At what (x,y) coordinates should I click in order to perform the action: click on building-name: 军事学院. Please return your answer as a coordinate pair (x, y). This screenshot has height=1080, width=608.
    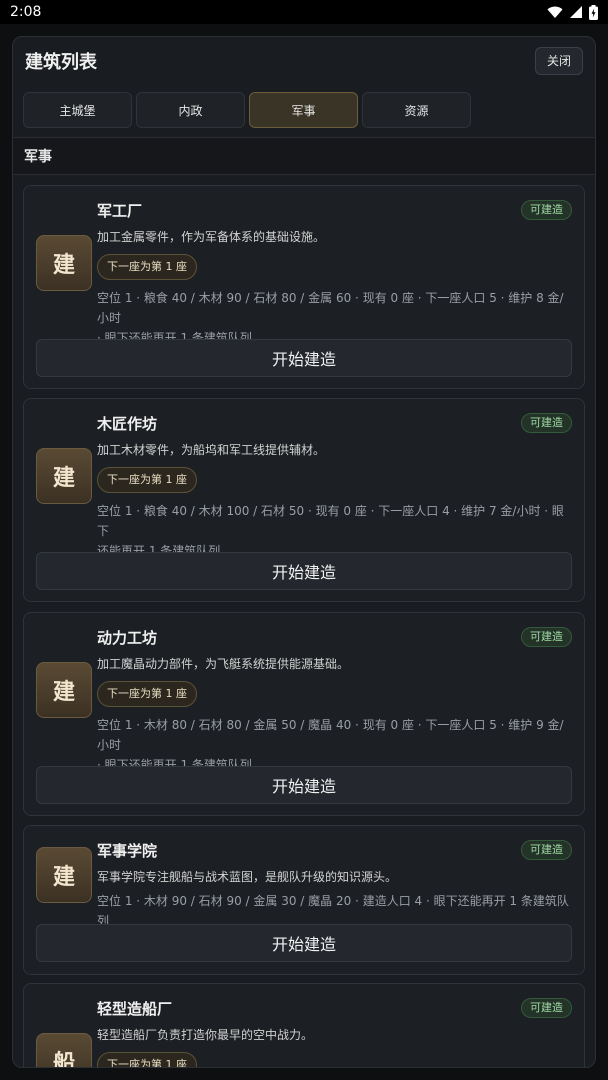
    Looking at the image, I should click on (127, 851).